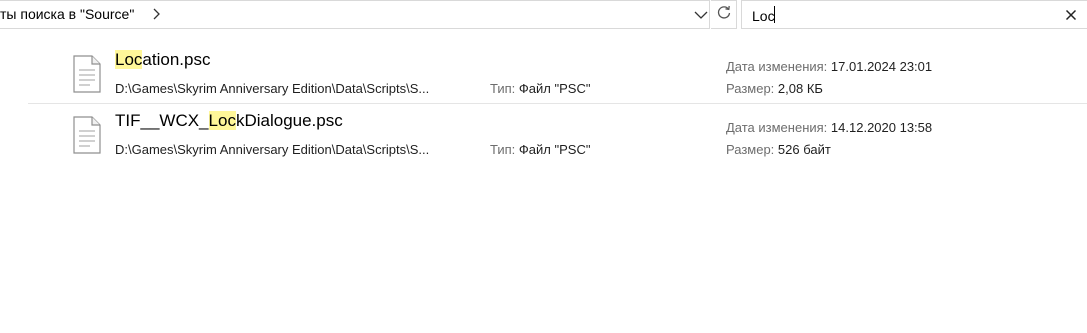 This screenshot has height=333, width=1087. What do you see at coordinates (557, 103) in the screenshot?
I see `divider` at bounding box center [557, 103].